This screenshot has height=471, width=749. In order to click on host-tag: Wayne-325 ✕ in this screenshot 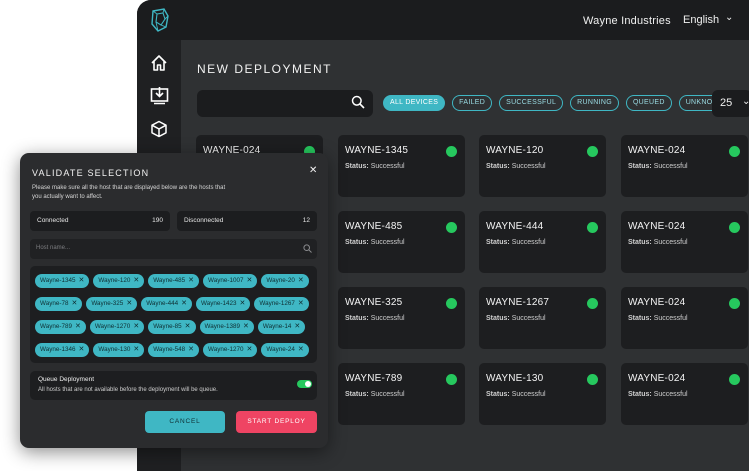, I will do `click(112, 304)`.